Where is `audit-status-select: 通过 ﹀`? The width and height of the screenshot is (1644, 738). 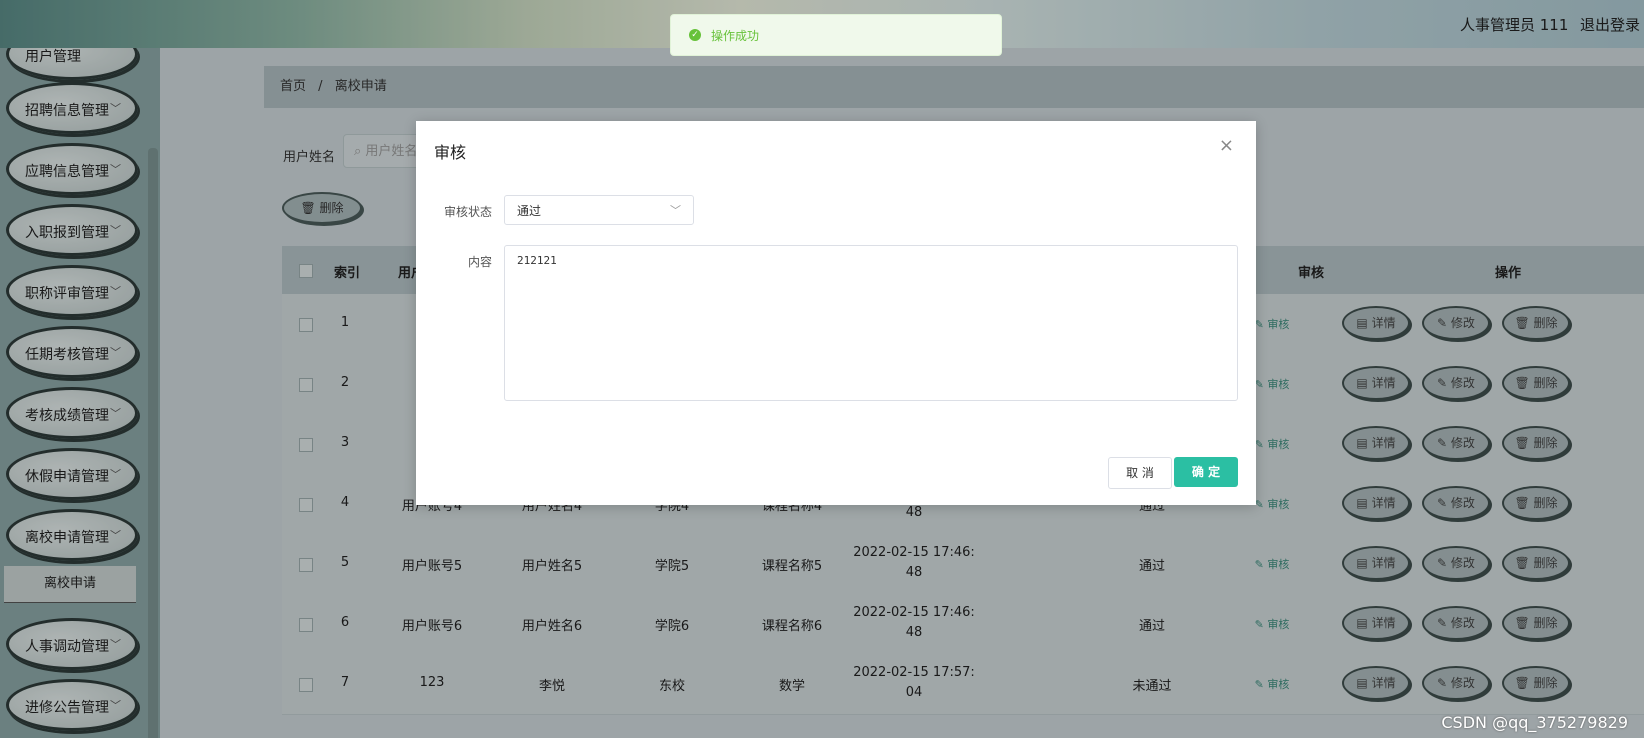 audit-status-select: 通过 ﹀ is located at coordinates (599, 210).